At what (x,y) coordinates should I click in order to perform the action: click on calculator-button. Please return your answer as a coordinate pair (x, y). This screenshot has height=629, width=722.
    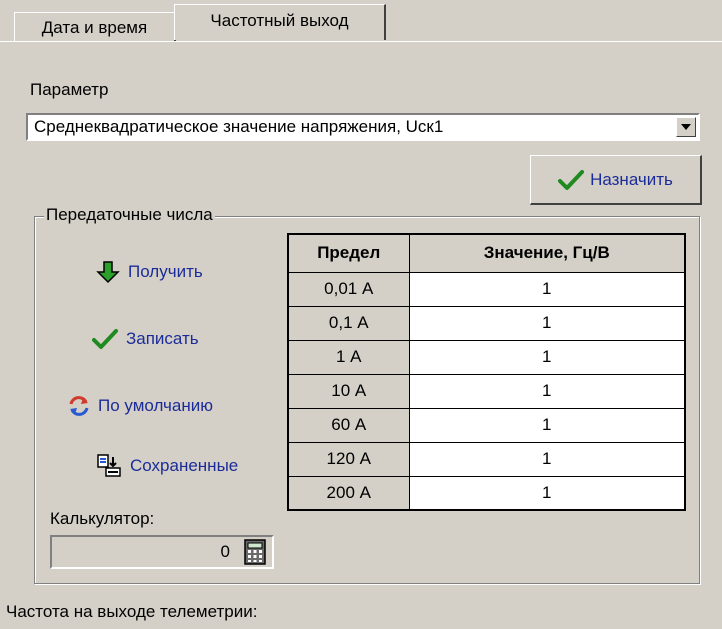
    Looking at the image, I should click on (255, 552).